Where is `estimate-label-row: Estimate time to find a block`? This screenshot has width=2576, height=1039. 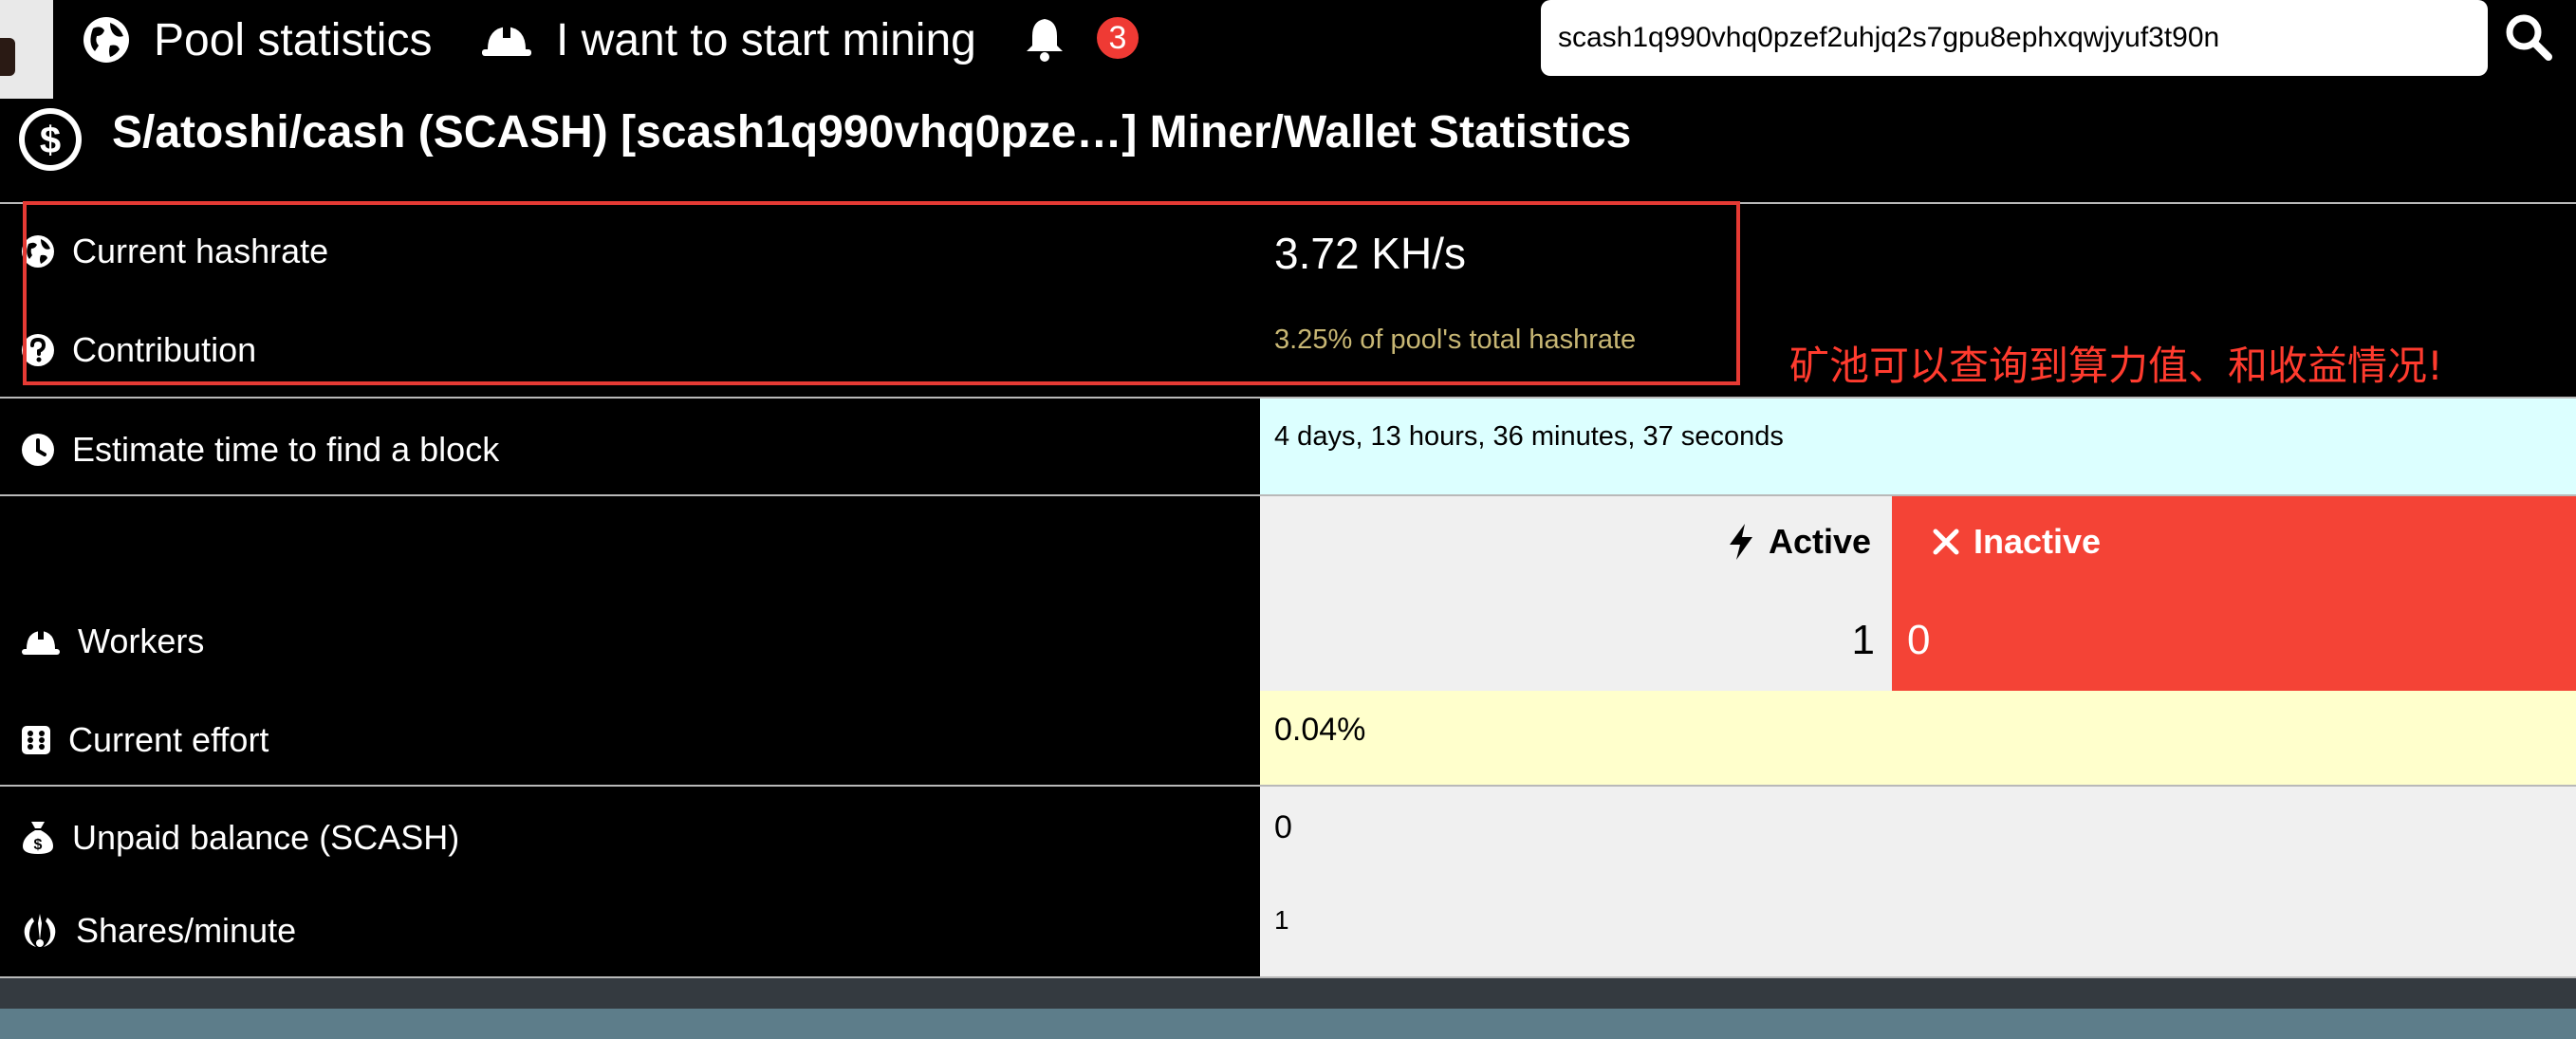
estimate-label-row: Estimate time to find a block is located at coordinates (260, 450).